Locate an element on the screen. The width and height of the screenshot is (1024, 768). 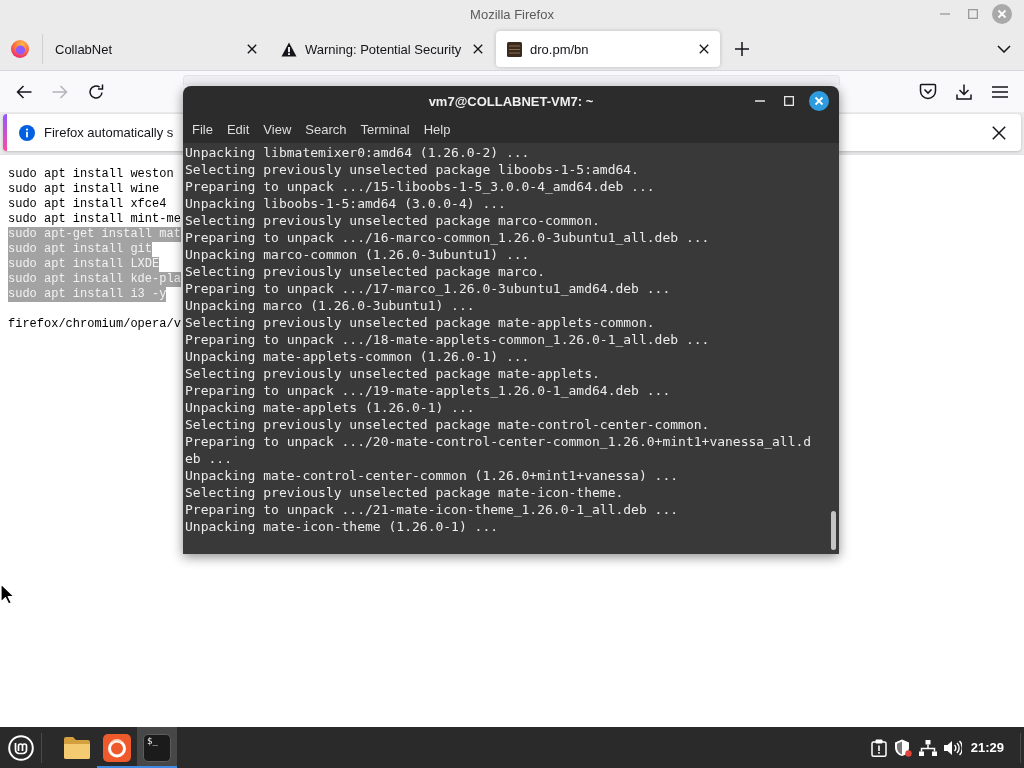
code-line: sudo apt install weston is located at coordinates (91, 174).